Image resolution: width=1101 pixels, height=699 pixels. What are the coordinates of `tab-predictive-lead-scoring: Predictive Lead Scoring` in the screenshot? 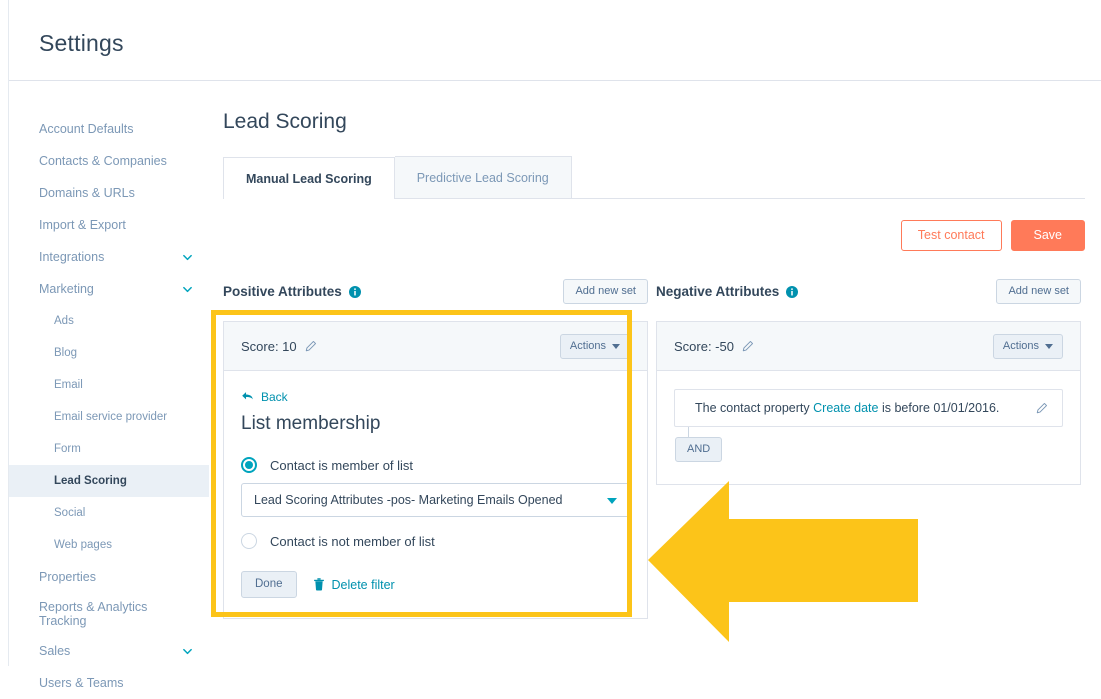 It's located at (483, 177).